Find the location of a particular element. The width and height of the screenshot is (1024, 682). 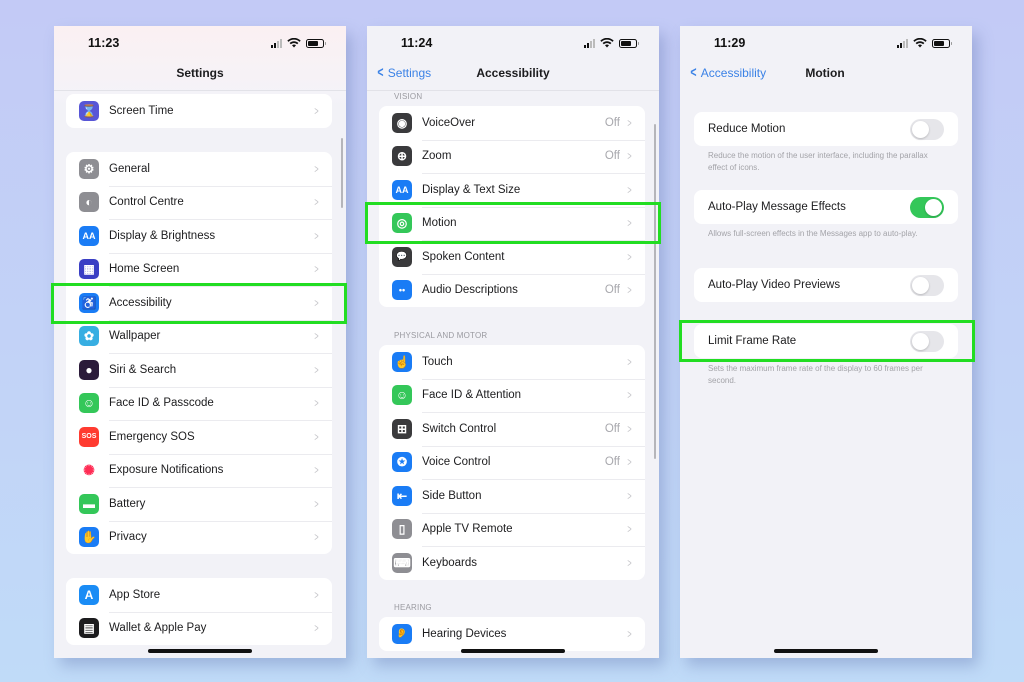

list-item-label: Exposure Notifications is located at coordinates (166, 470).